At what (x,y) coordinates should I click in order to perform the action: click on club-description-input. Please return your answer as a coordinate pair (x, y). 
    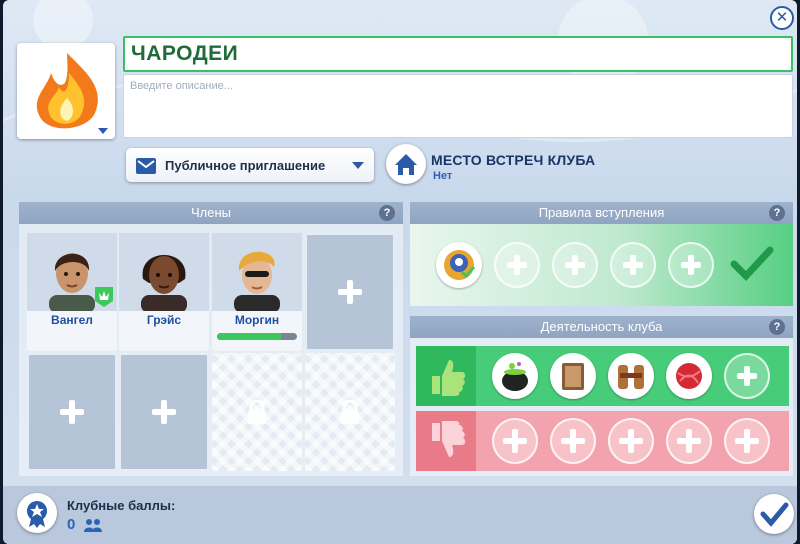
    Looking at the image, I should click on (458, 106).